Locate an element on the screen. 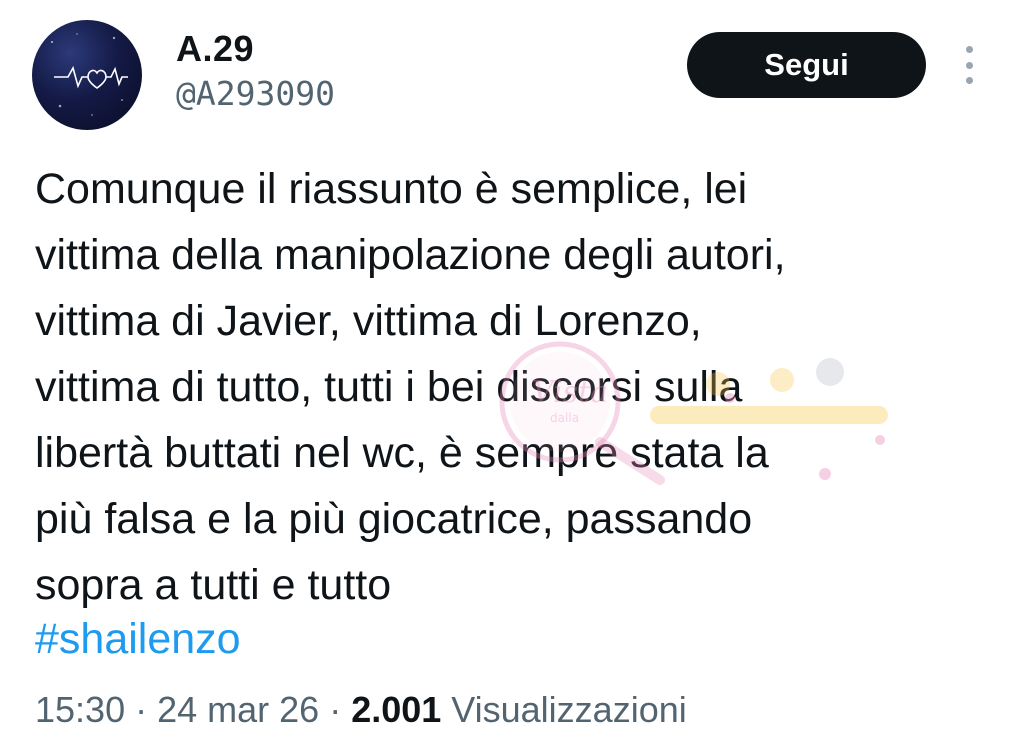 The image size is (1024, 732). more-vertical-icon is located at coordinates (969, 65).